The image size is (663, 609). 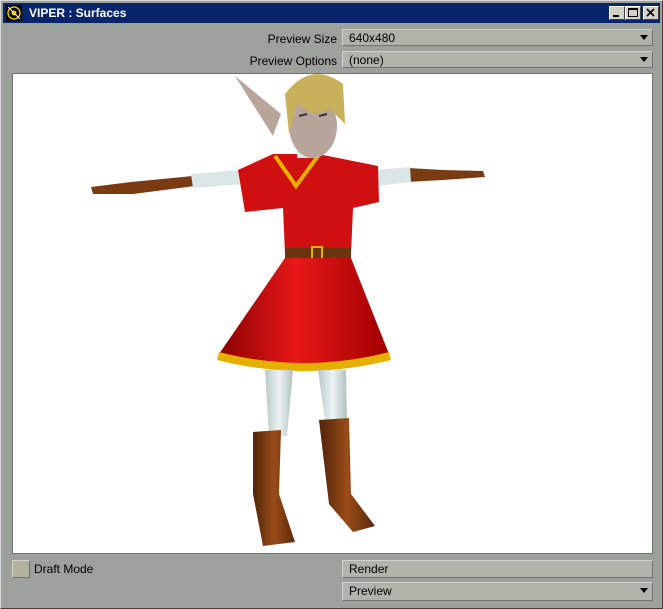 I want to click on draft-mode-checkbox, so click(x=21, y=569).